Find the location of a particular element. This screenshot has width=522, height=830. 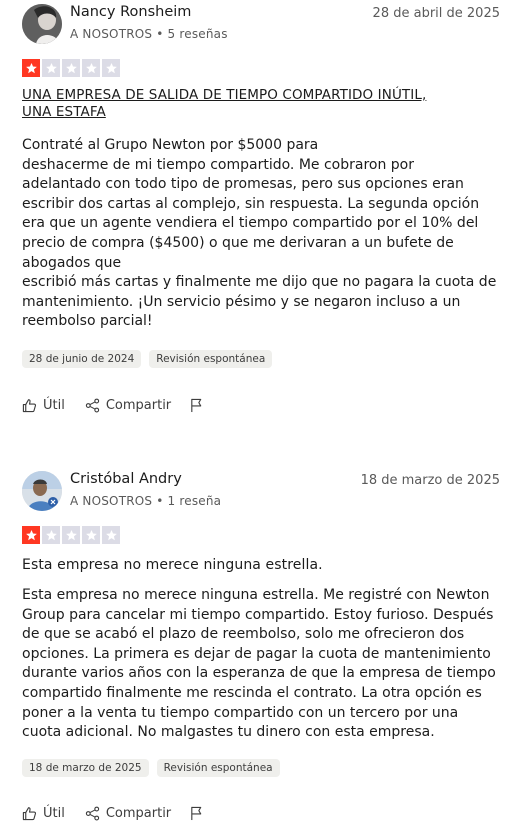

review-body-line: reembolso parcial! is located at coordinates (87, 321).